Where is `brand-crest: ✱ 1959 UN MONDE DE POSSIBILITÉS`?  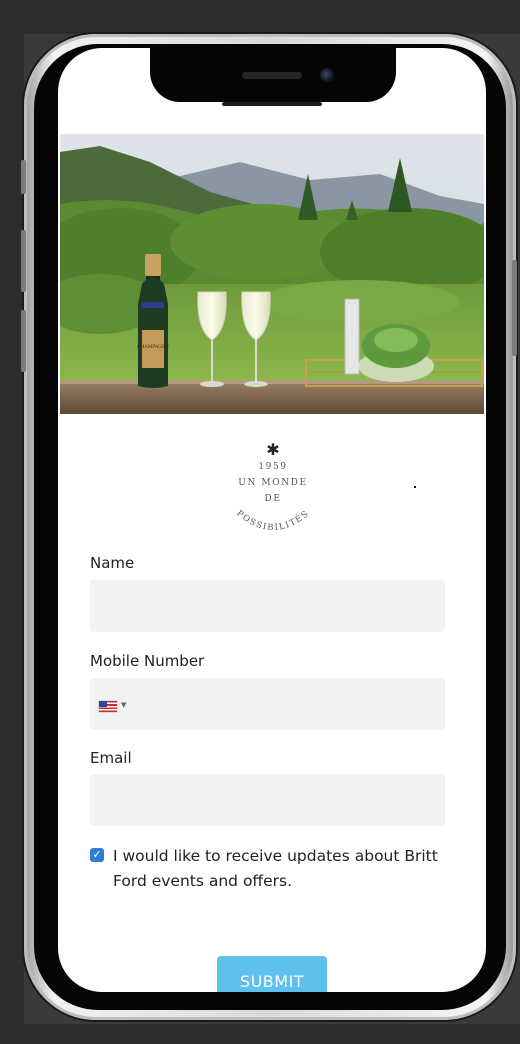
brand-crest: ✱ 1959 UN MONDE DE POSSIBILITÉS is located at coordinates (273, 497).